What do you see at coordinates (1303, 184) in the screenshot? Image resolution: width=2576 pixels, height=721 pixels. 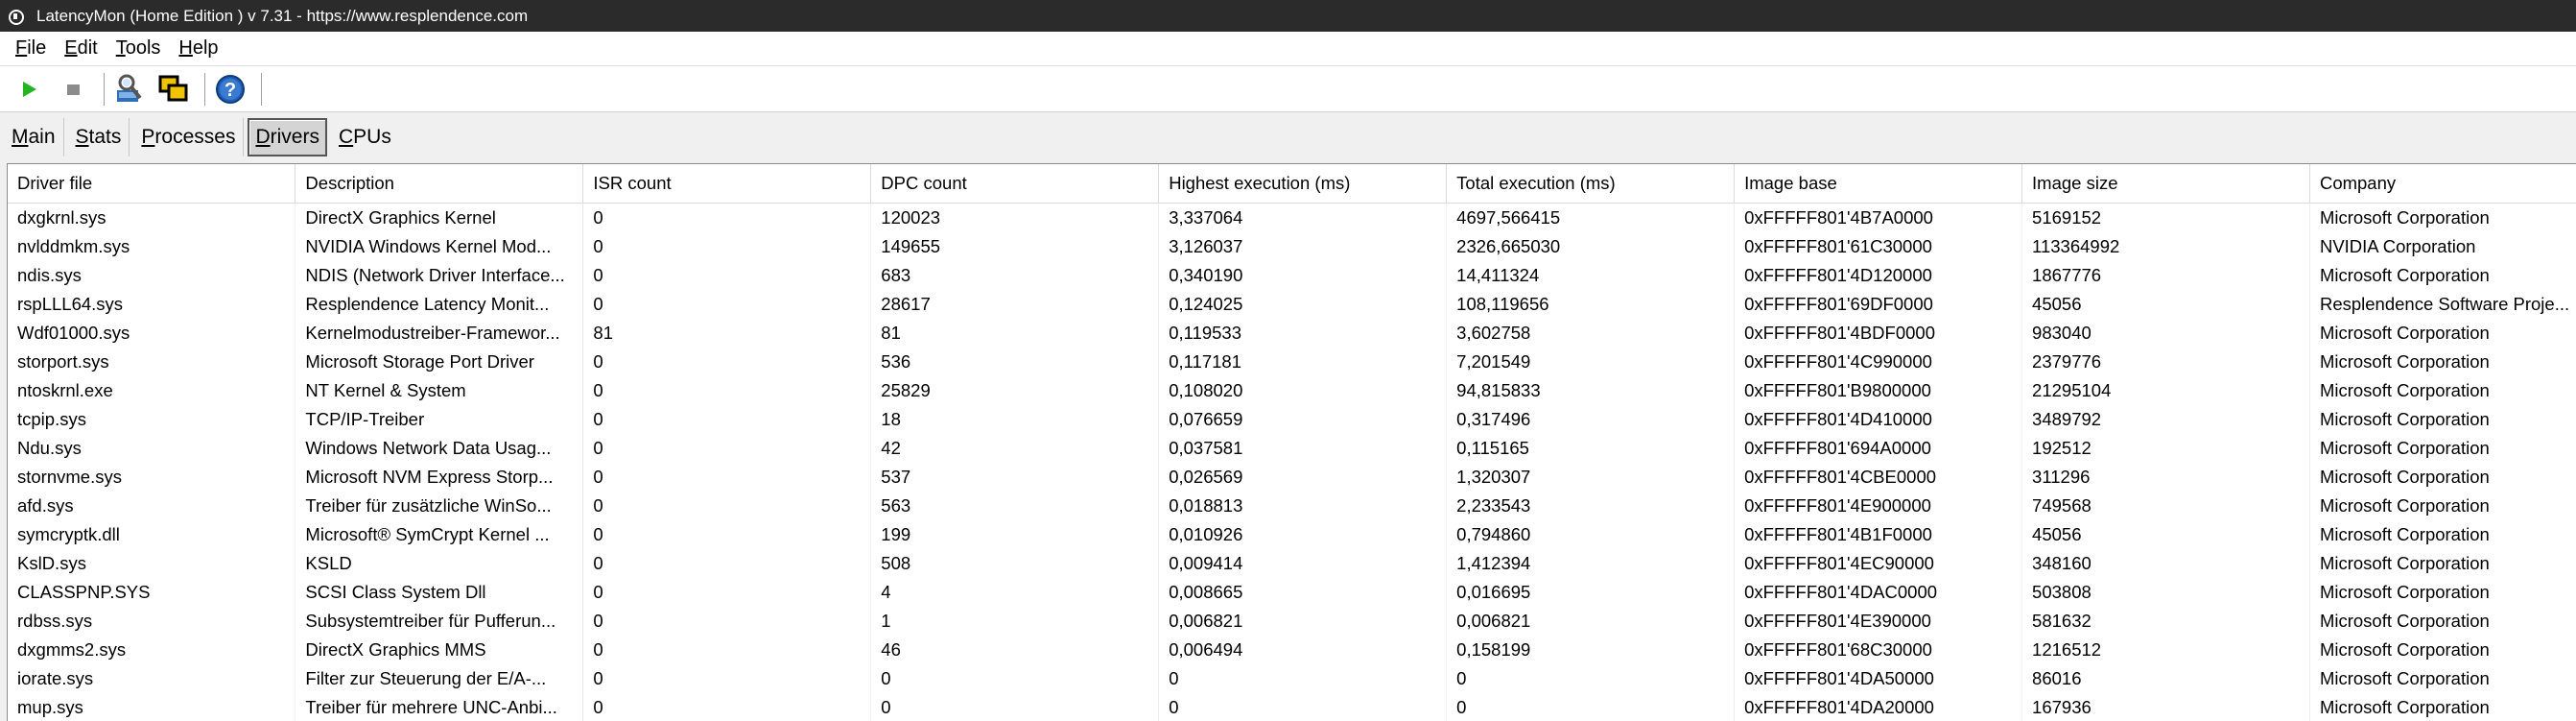 I see `column-header-highest-execution: Highest execution (ms)` at bounding box center [1303, 184].